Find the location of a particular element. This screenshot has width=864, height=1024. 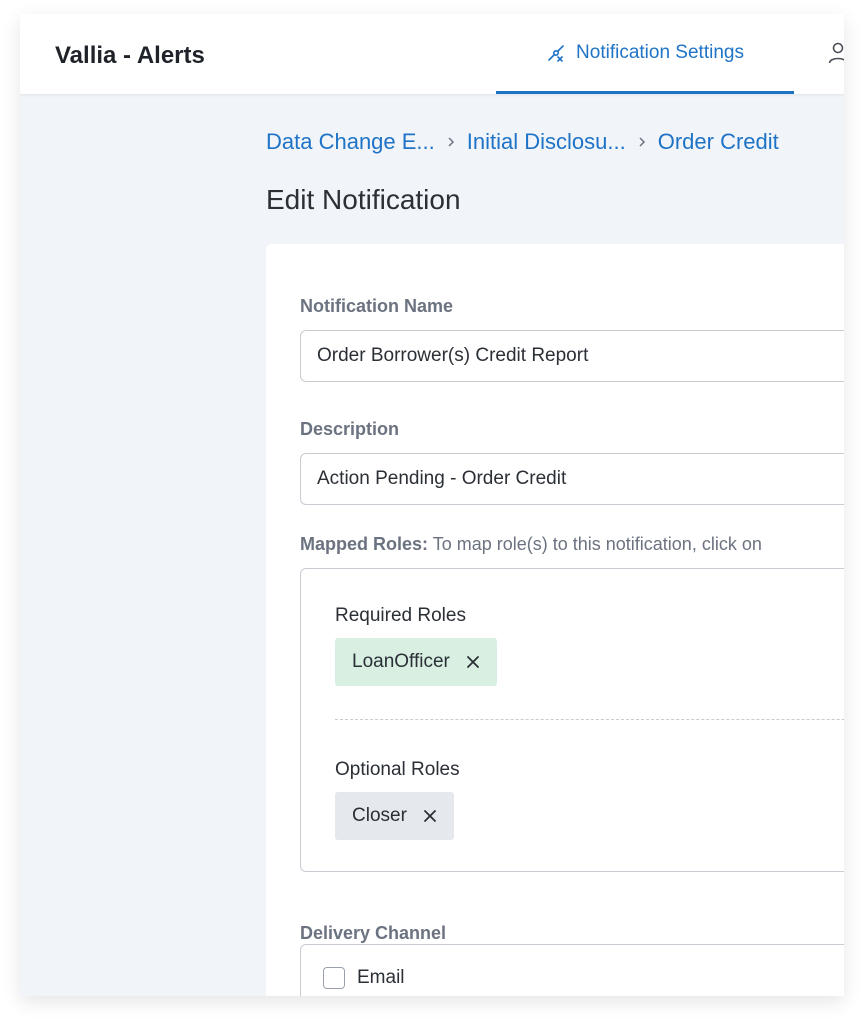

breadcrumb-item-order-credit: Order Credit is located at coordinates (718, 142).